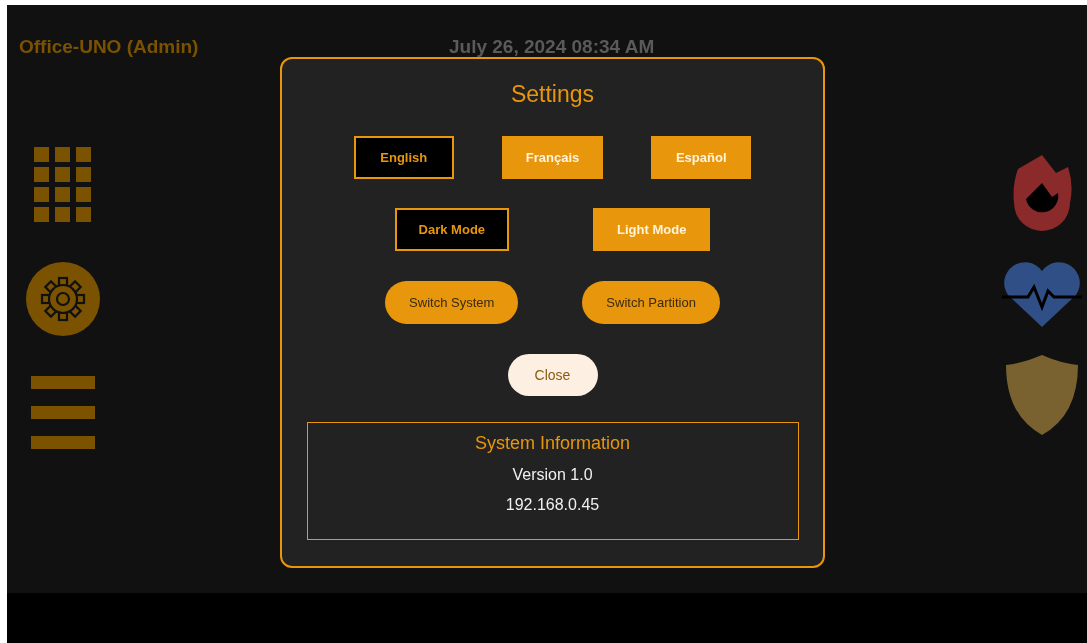 The width and height of the screenshot is (1087, 643). Describe the element at coordinates (63, 299) in the screenshot. I see `settings-icon` at that location.